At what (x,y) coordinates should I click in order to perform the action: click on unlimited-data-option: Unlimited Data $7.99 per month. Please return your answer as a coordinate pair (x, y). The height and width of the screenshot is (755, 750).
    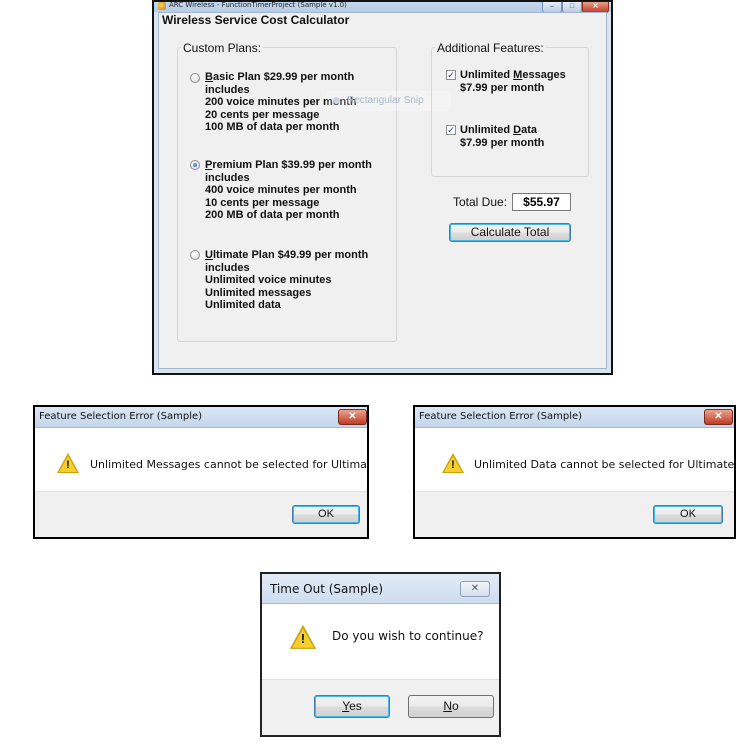
    Looking at the image, I should click on (502, 136).